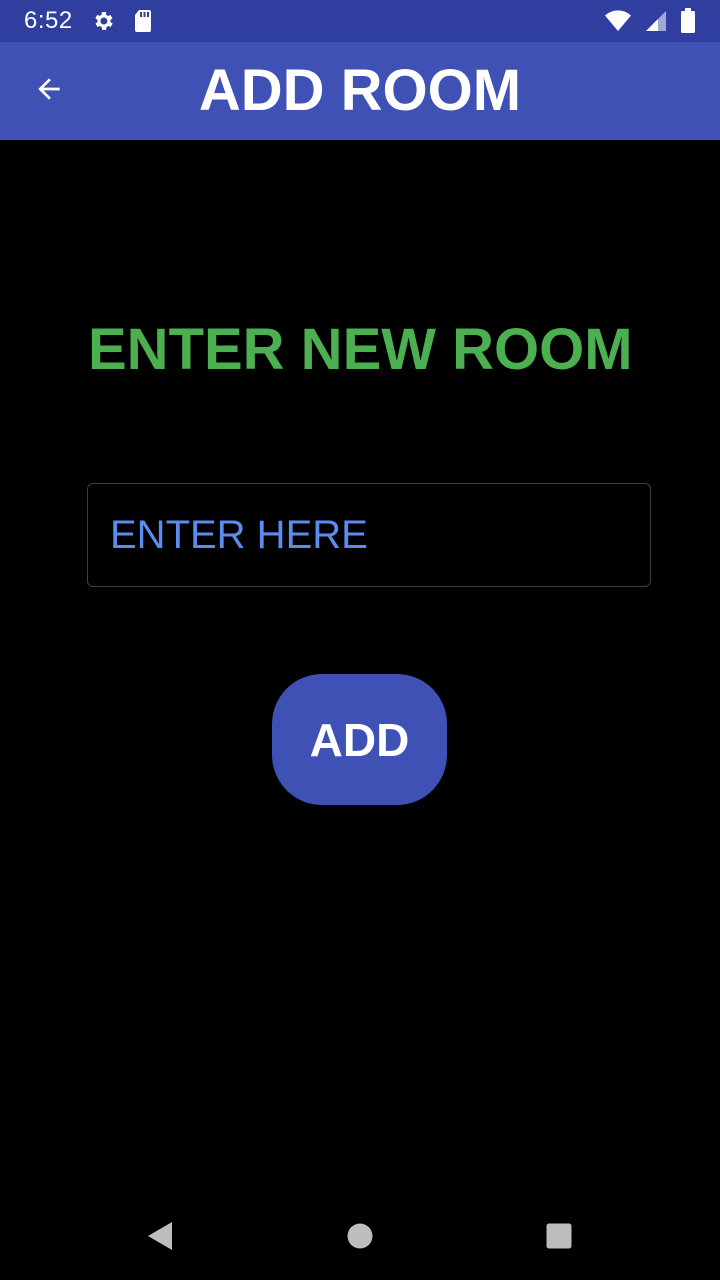 The width and height of the screenshot is (720, 1280). I want to click on status-time: 6:52, so click(48, 20).